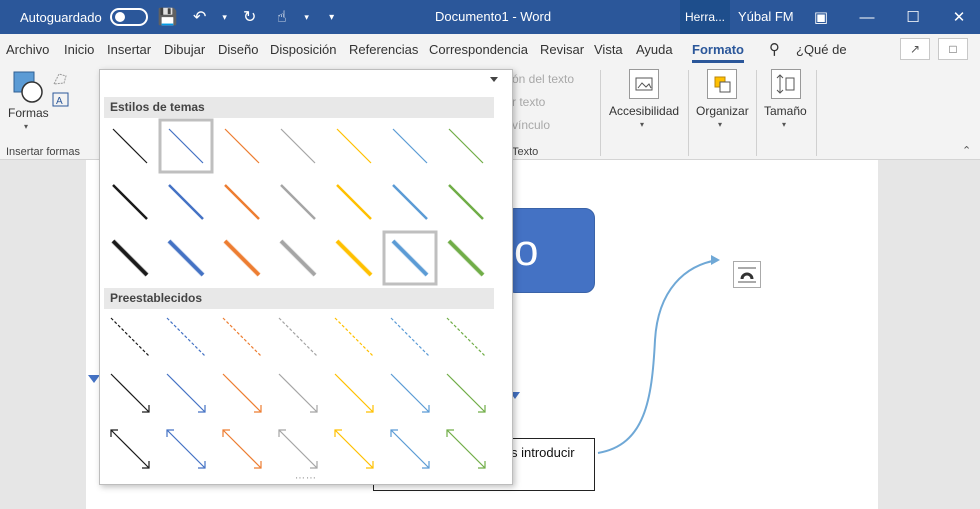 The height and width of the screenshot is (509, 980). I want to click on gallery-dropdown-icon, so click(494, 79).